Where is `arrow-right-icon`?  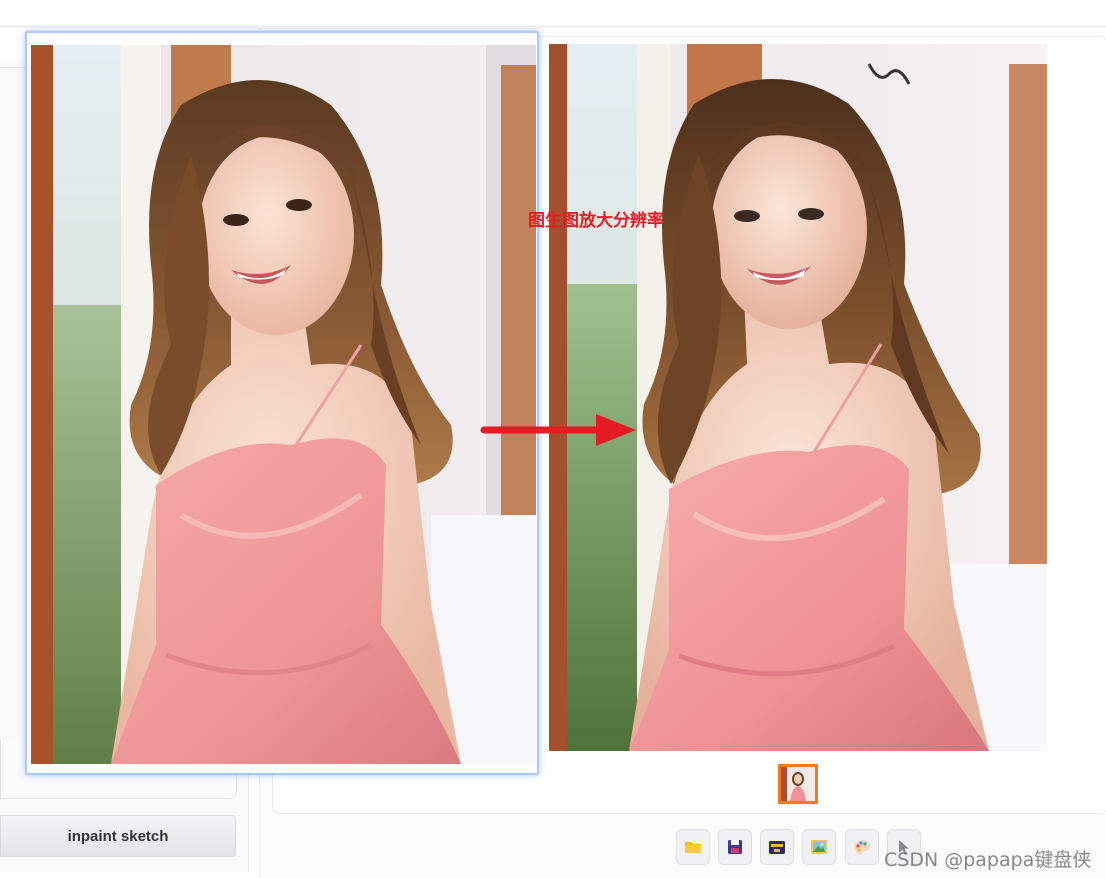
arrow-right-icon is located at coordinates (558, 430).